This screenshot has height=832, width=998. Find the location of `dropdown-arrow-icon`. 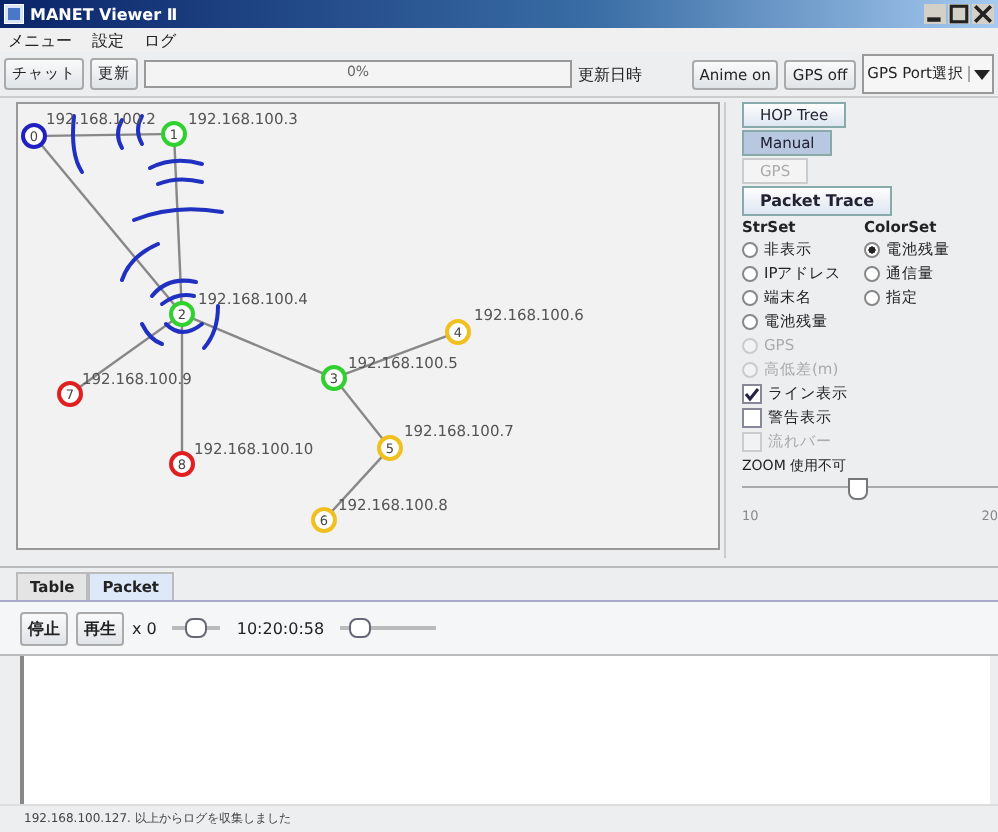

dropdown-arrow-icon is located at coordinates (979, 74).